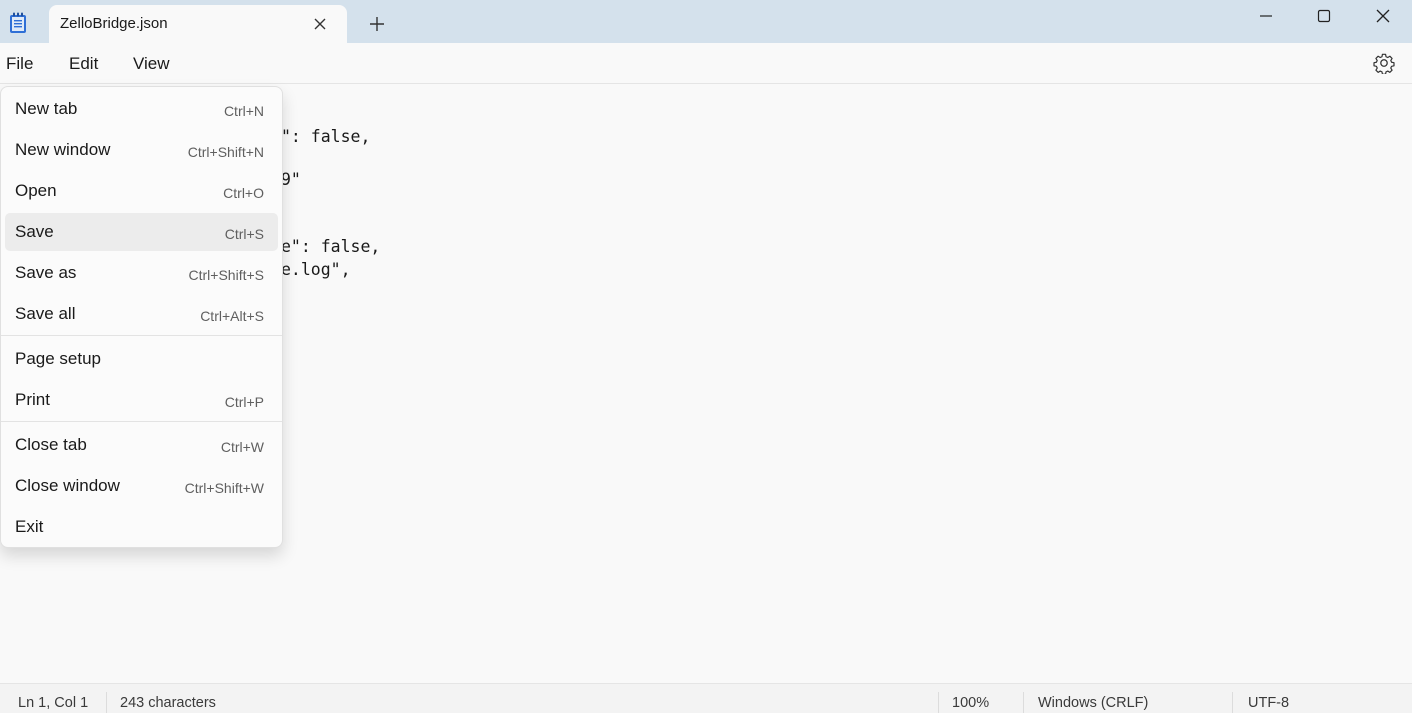  I want to click on notepad-icon, so click(18, 22).